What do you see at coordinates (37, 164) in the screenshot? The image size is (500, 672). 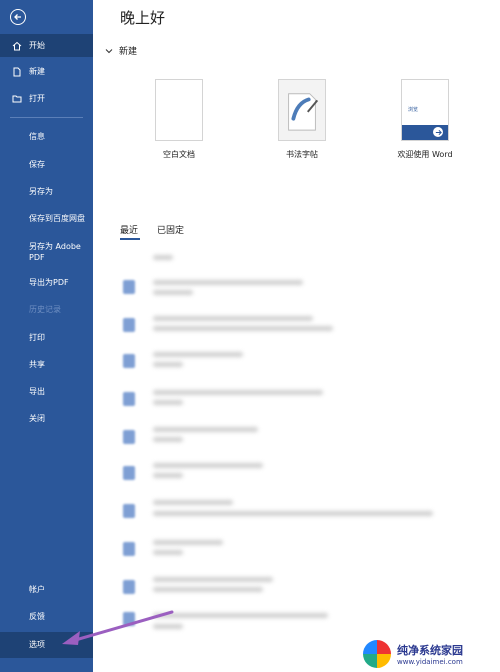 I see `sidebar-item-label: 保存` at bounding box center [37, 164].